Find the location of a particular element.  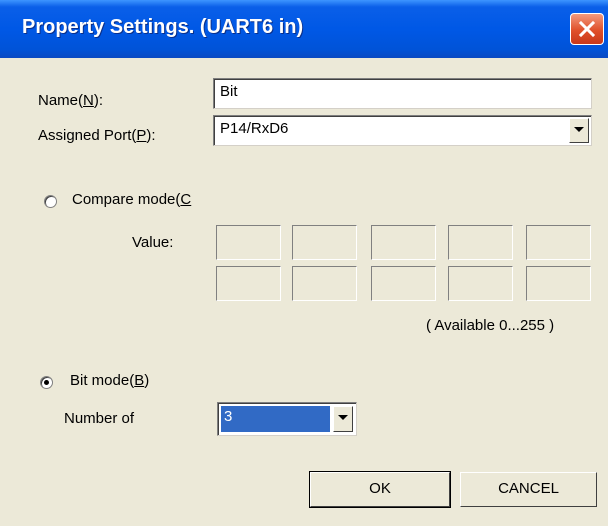

window-title: Property Settings. (UART6 in) is located at coordinates (163, 27).